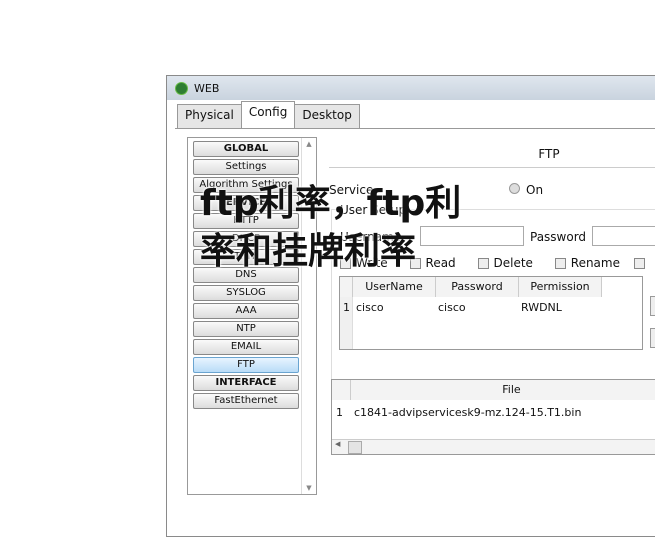 The height and width of the screenshot is (537, 655). I want to click on service-on-radio: On, so click(526, 190).